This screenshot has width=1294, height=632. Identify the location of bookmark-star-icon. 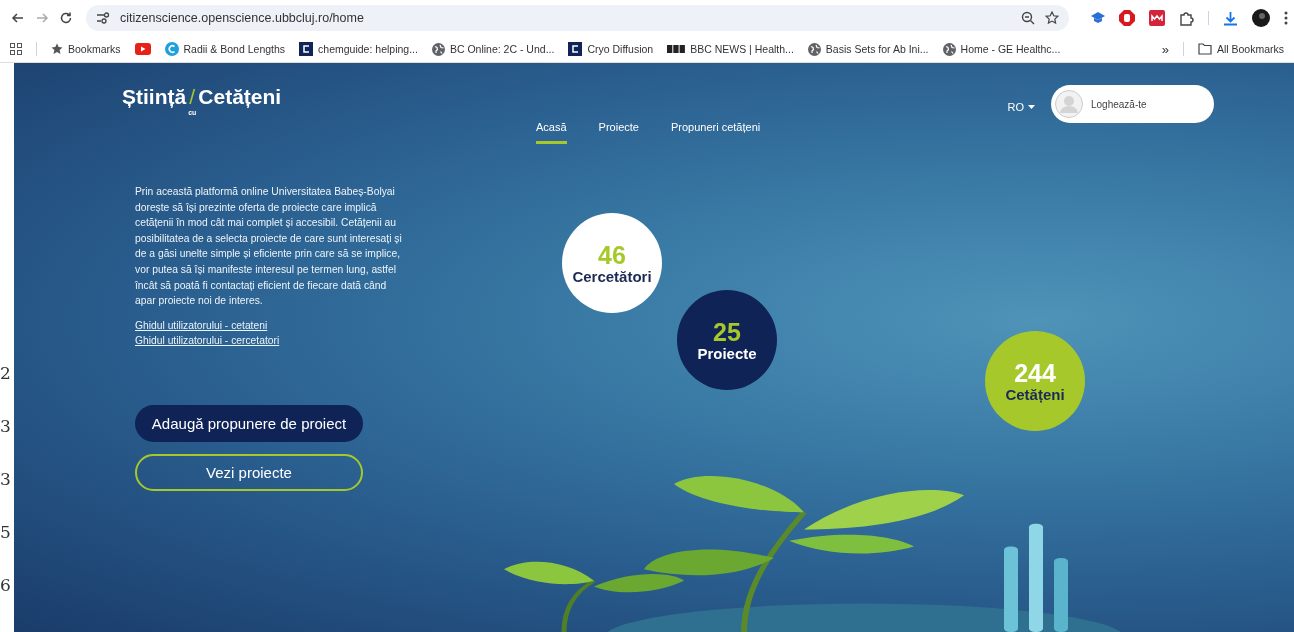
(1052, 18).